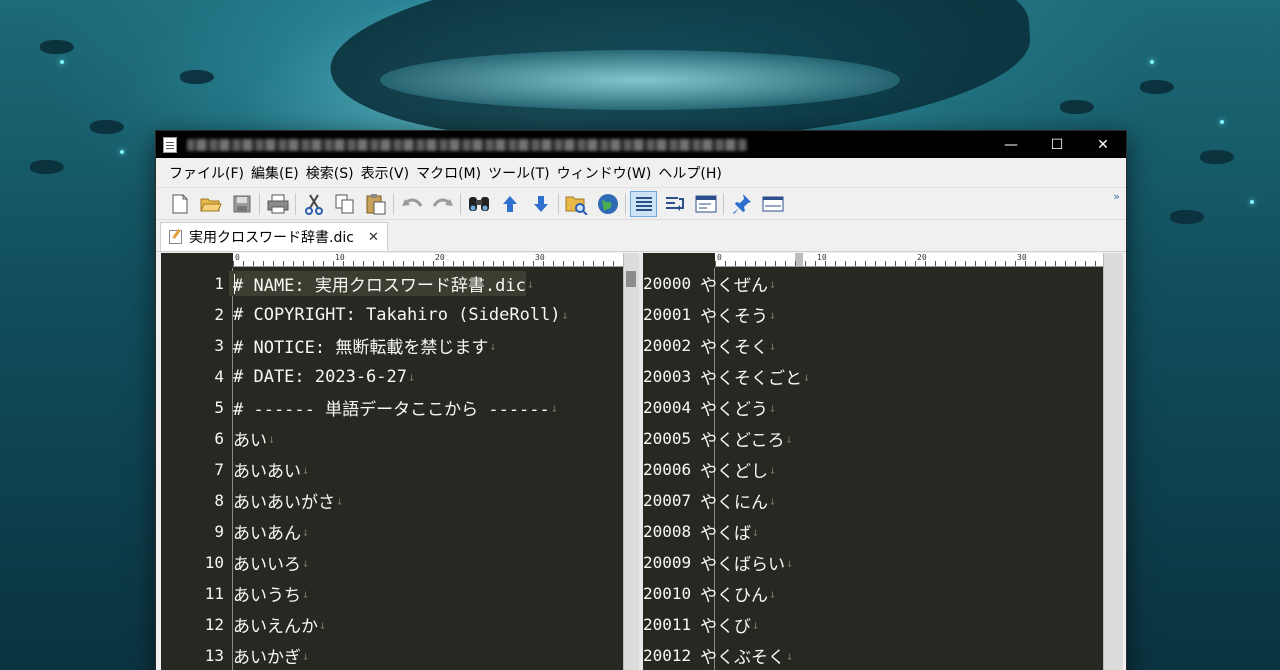 Image resolution: width=1280 pixels, height=670 pixels. Describe the element at coordinates (274, 236) in the screenshot. I see `tab-document: 実用クロスワード辞書.dic ✕` at that location.